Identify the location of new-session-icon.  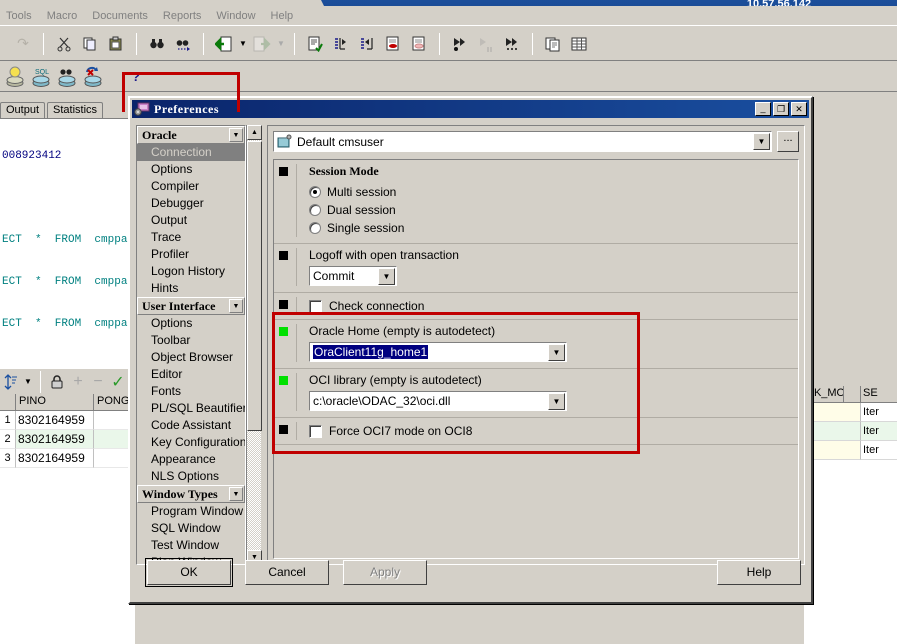
(15, 77).